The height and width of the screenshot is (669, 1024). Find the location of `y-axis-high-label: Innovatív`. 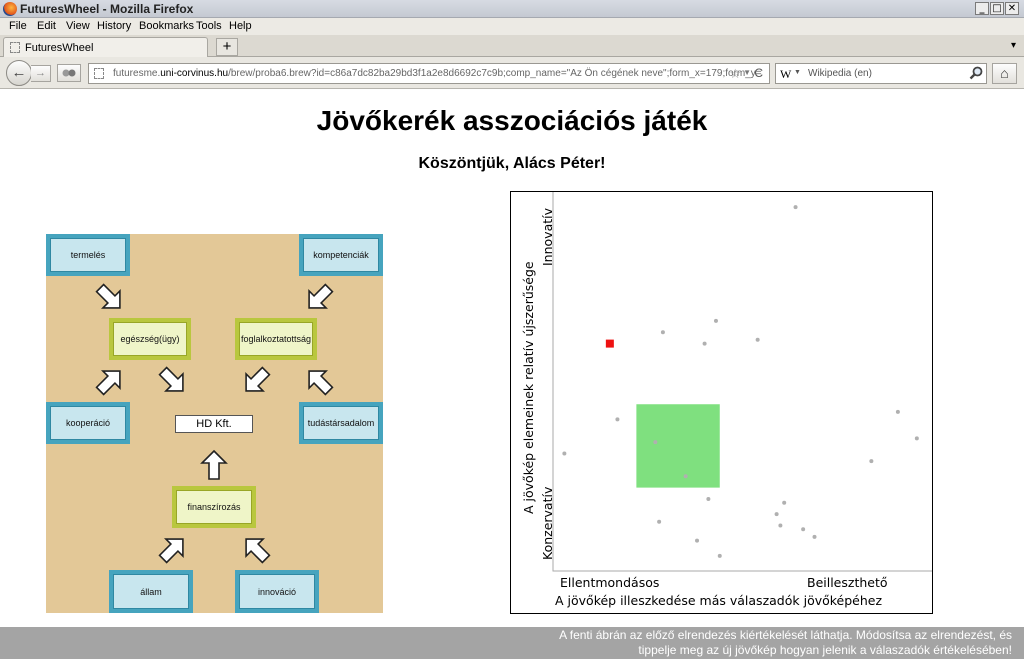

y-axis-high-label: Innovatív is located at coordinates (547, 236).